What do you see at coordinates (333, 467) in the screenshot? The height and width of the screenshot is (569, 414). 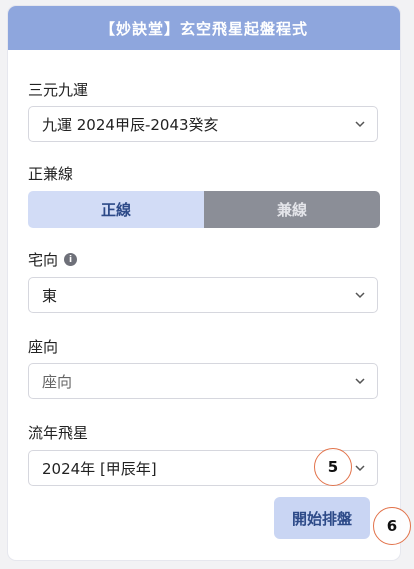 I see `annotation-marker-5: 5` at bounding box center [333, 467].